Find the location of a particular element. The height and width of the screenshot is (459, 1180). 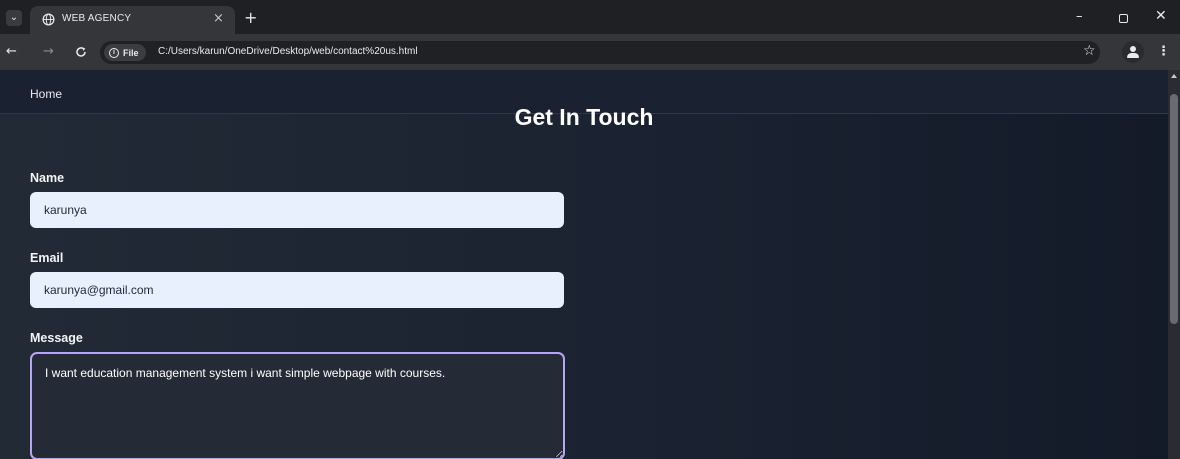

browser-tab: WEB AGENCY × is located at coordinates (132, 20).